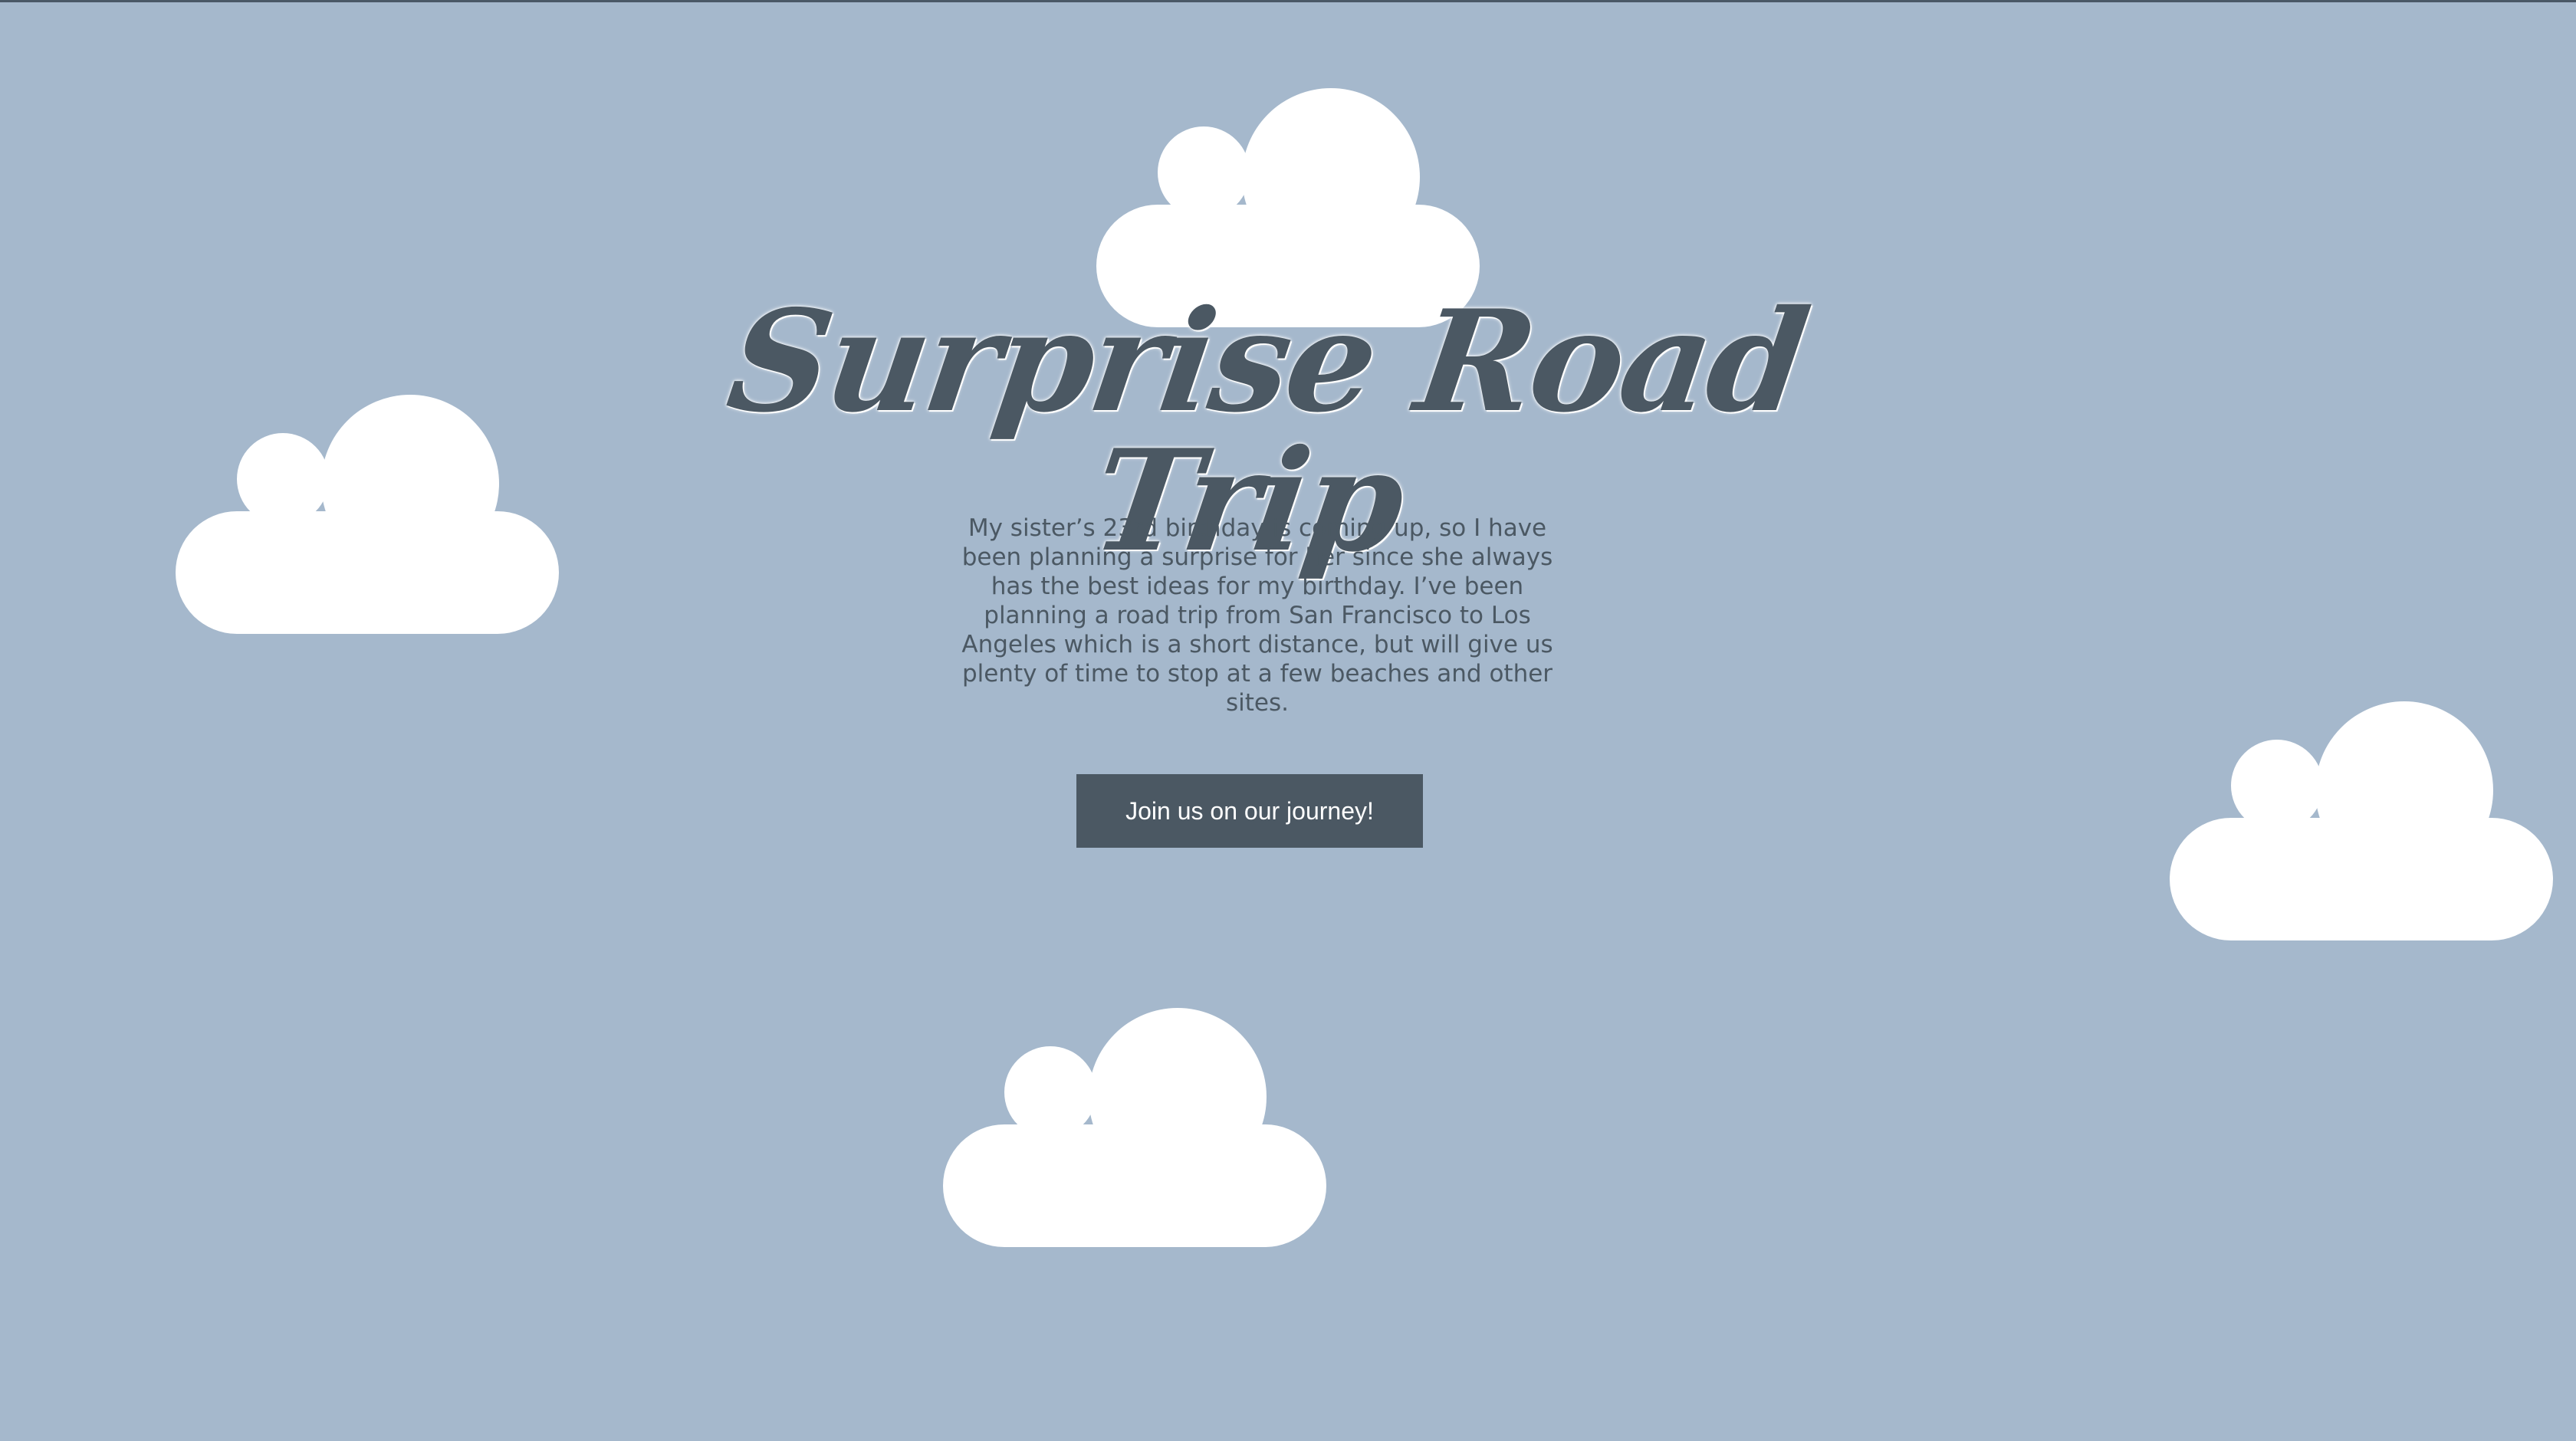  I want to click on join-journey-button: Join us on our journey!, so click(1250, 811).